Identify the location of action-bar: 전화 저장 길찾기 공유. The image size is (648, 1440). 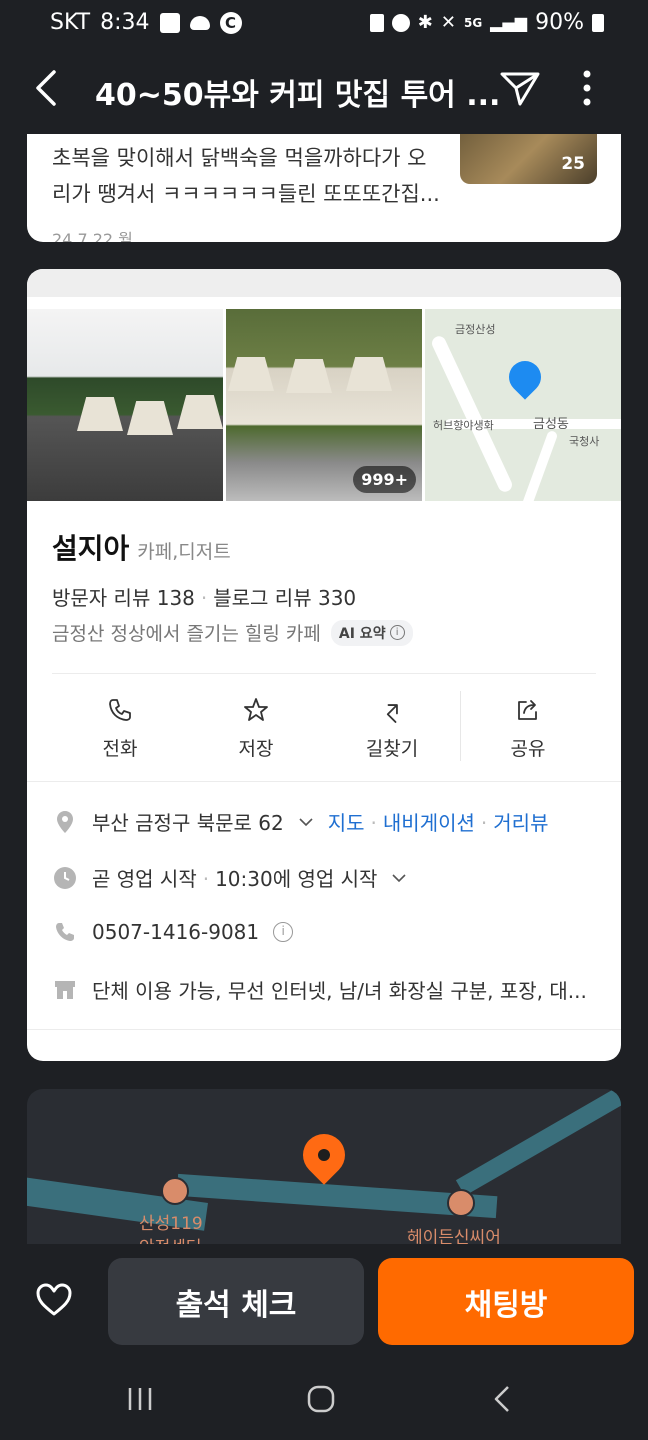
(324, 728).